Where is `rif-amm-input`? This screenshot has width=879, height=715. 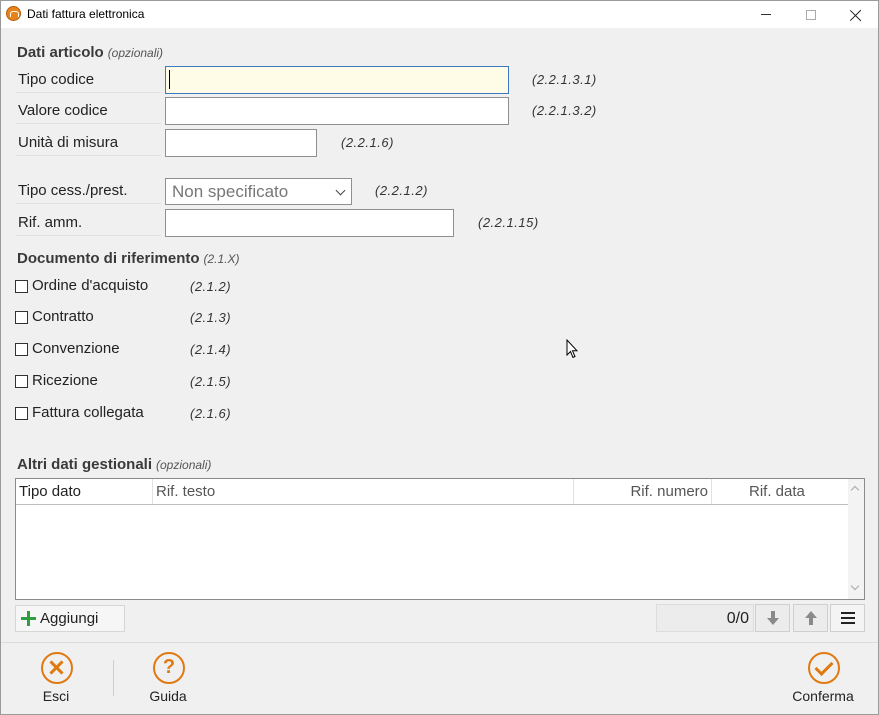 rif-amm-input is located at coordinates (309, 223).